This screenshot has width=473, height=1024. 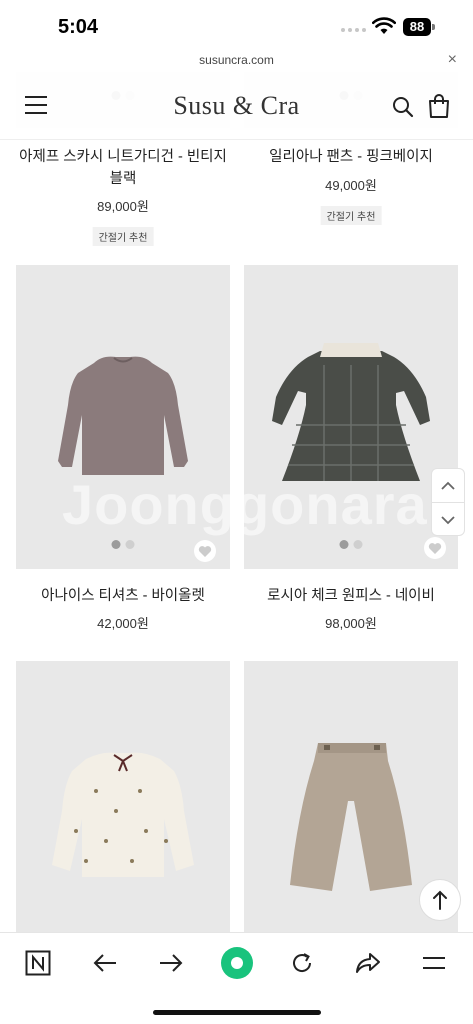 I want to click on green-dot-icon, so click(x=237, y=963).